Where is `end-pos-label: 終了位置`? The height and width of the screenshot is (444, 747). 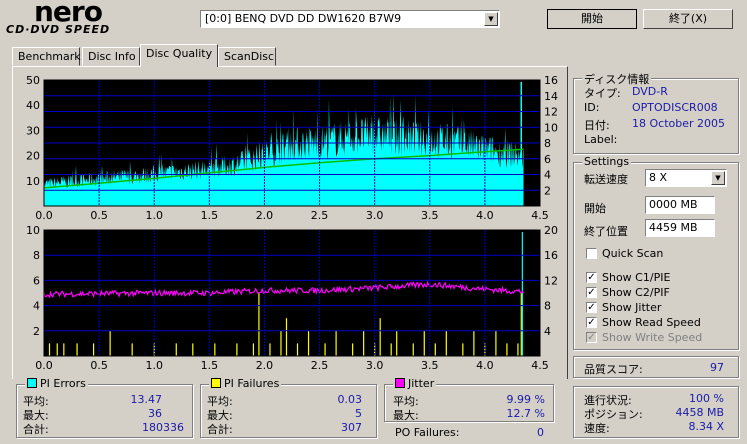
end-pos-label: 終了位置 is located at coordinates (606, 231).